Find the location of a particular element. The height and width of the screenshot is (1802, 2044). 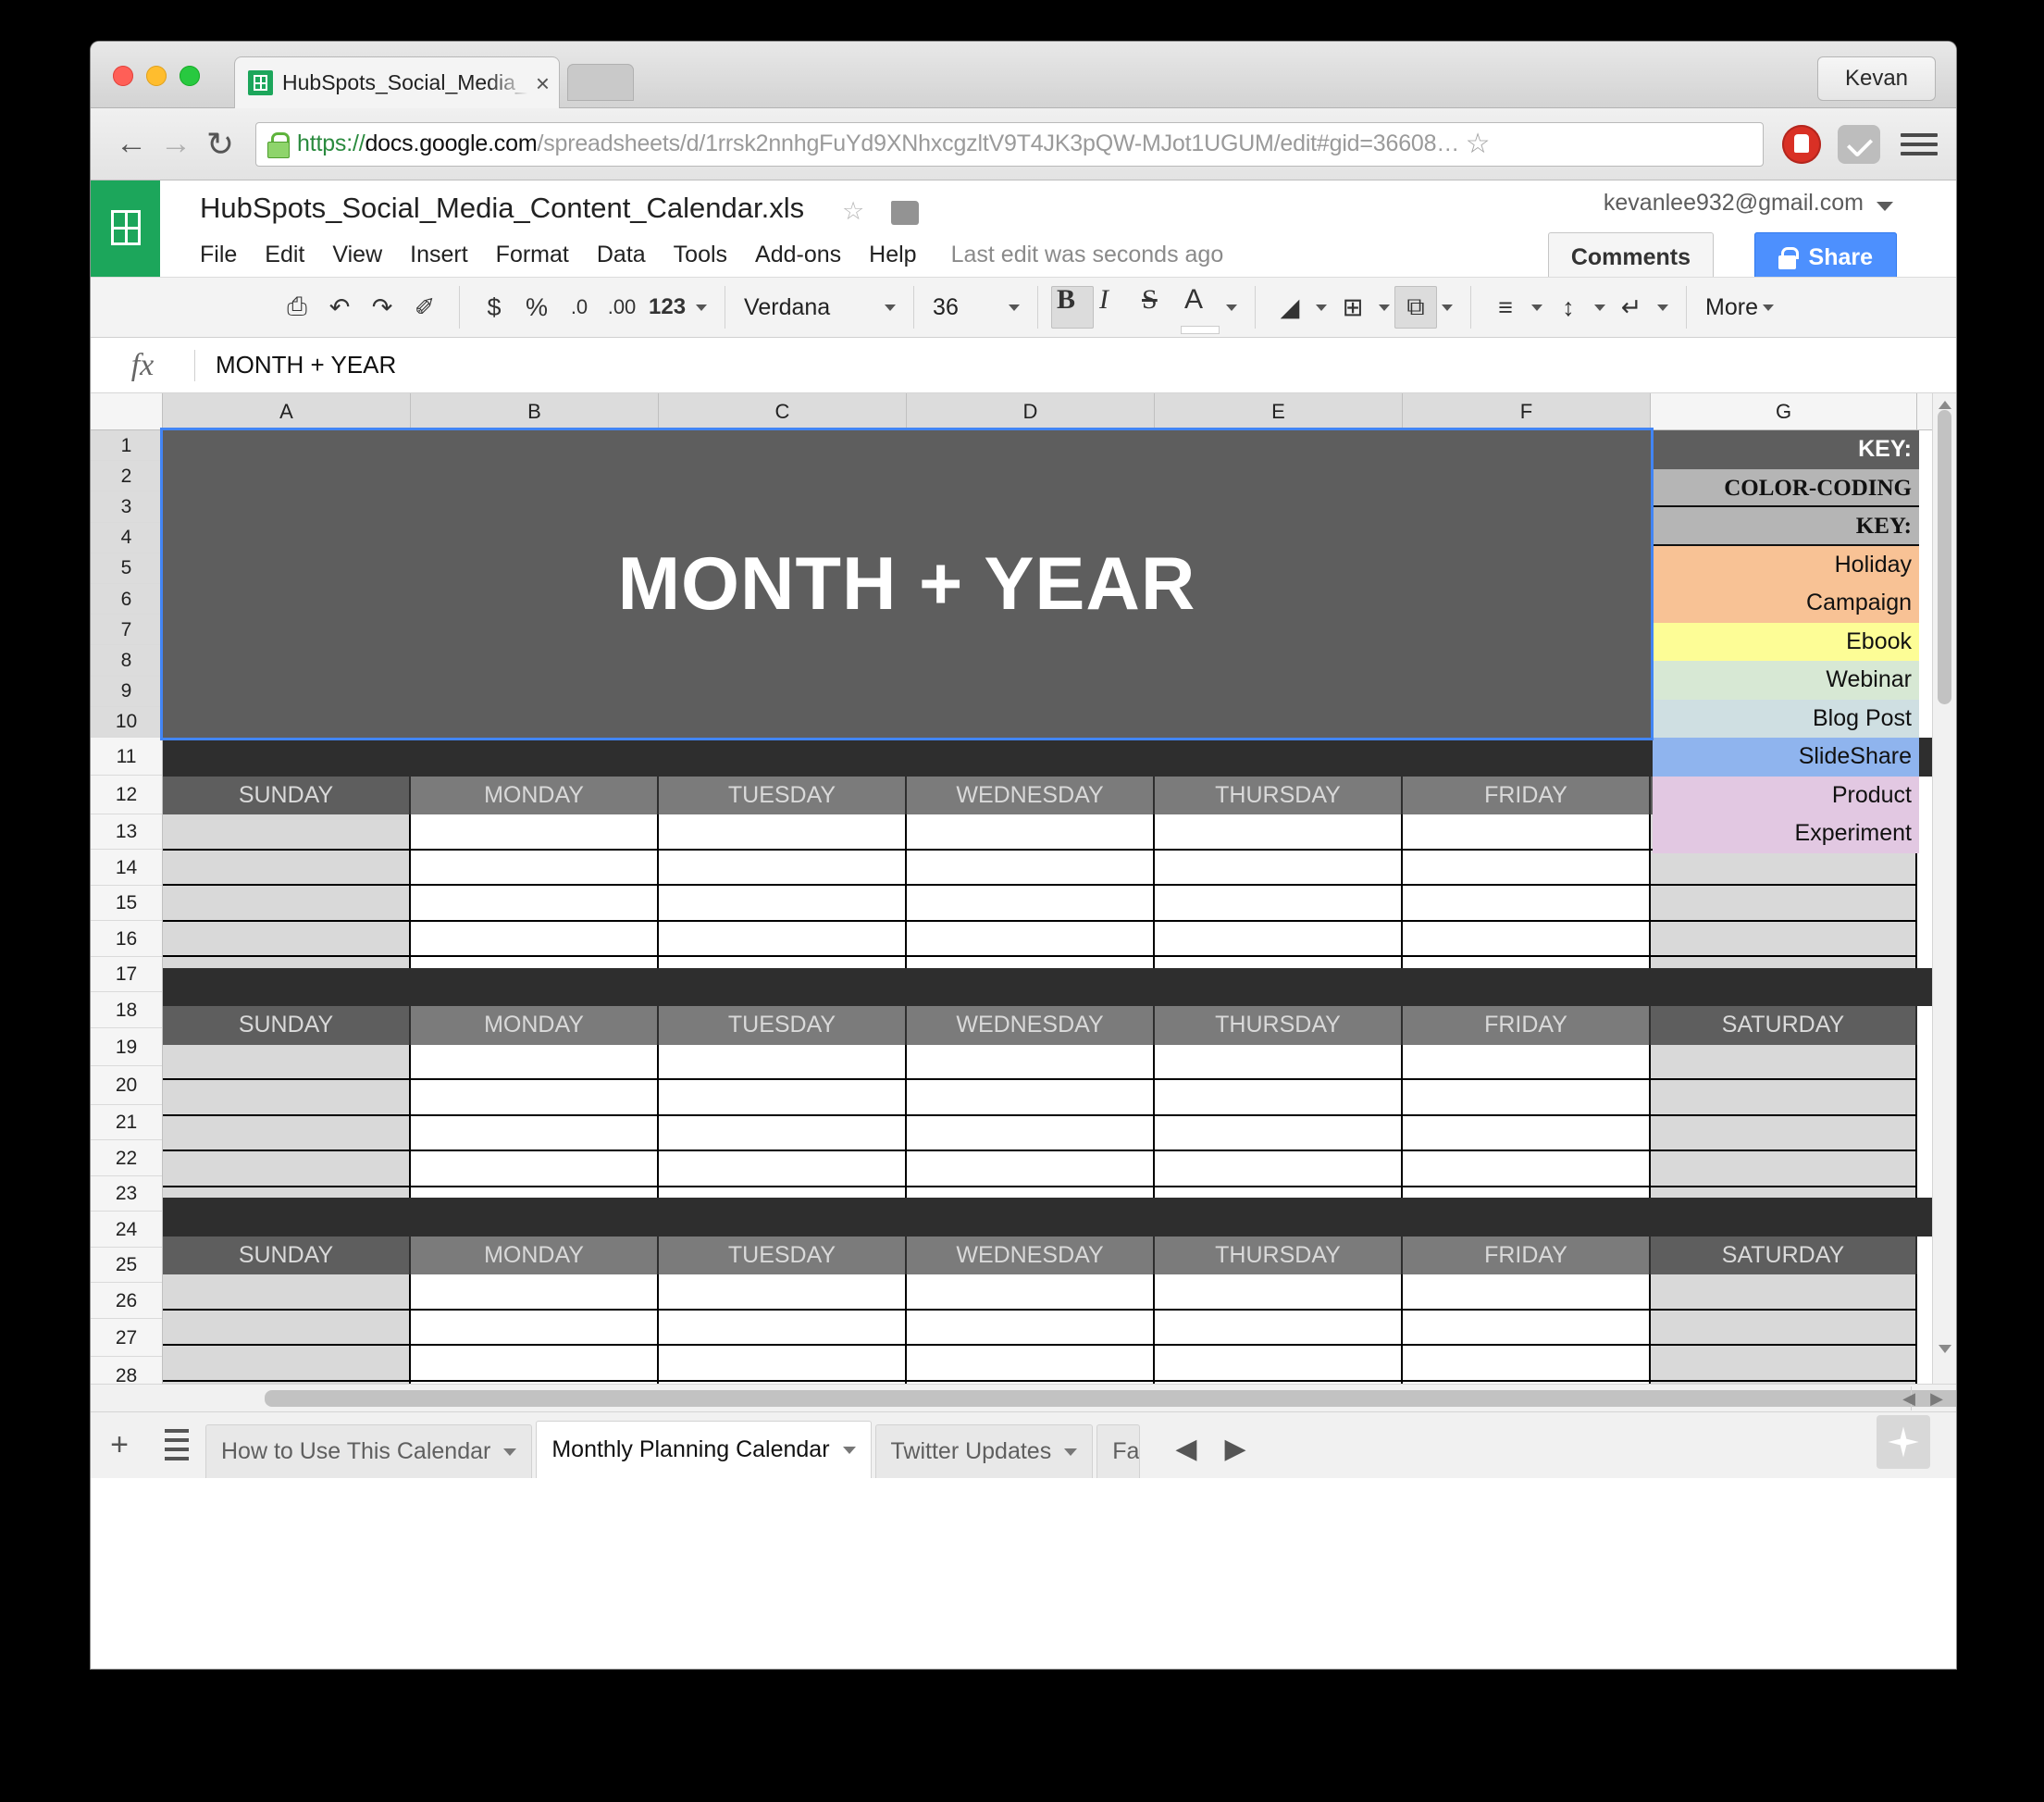

more-toolbar-button: More is located at coordinates (1729, 307).